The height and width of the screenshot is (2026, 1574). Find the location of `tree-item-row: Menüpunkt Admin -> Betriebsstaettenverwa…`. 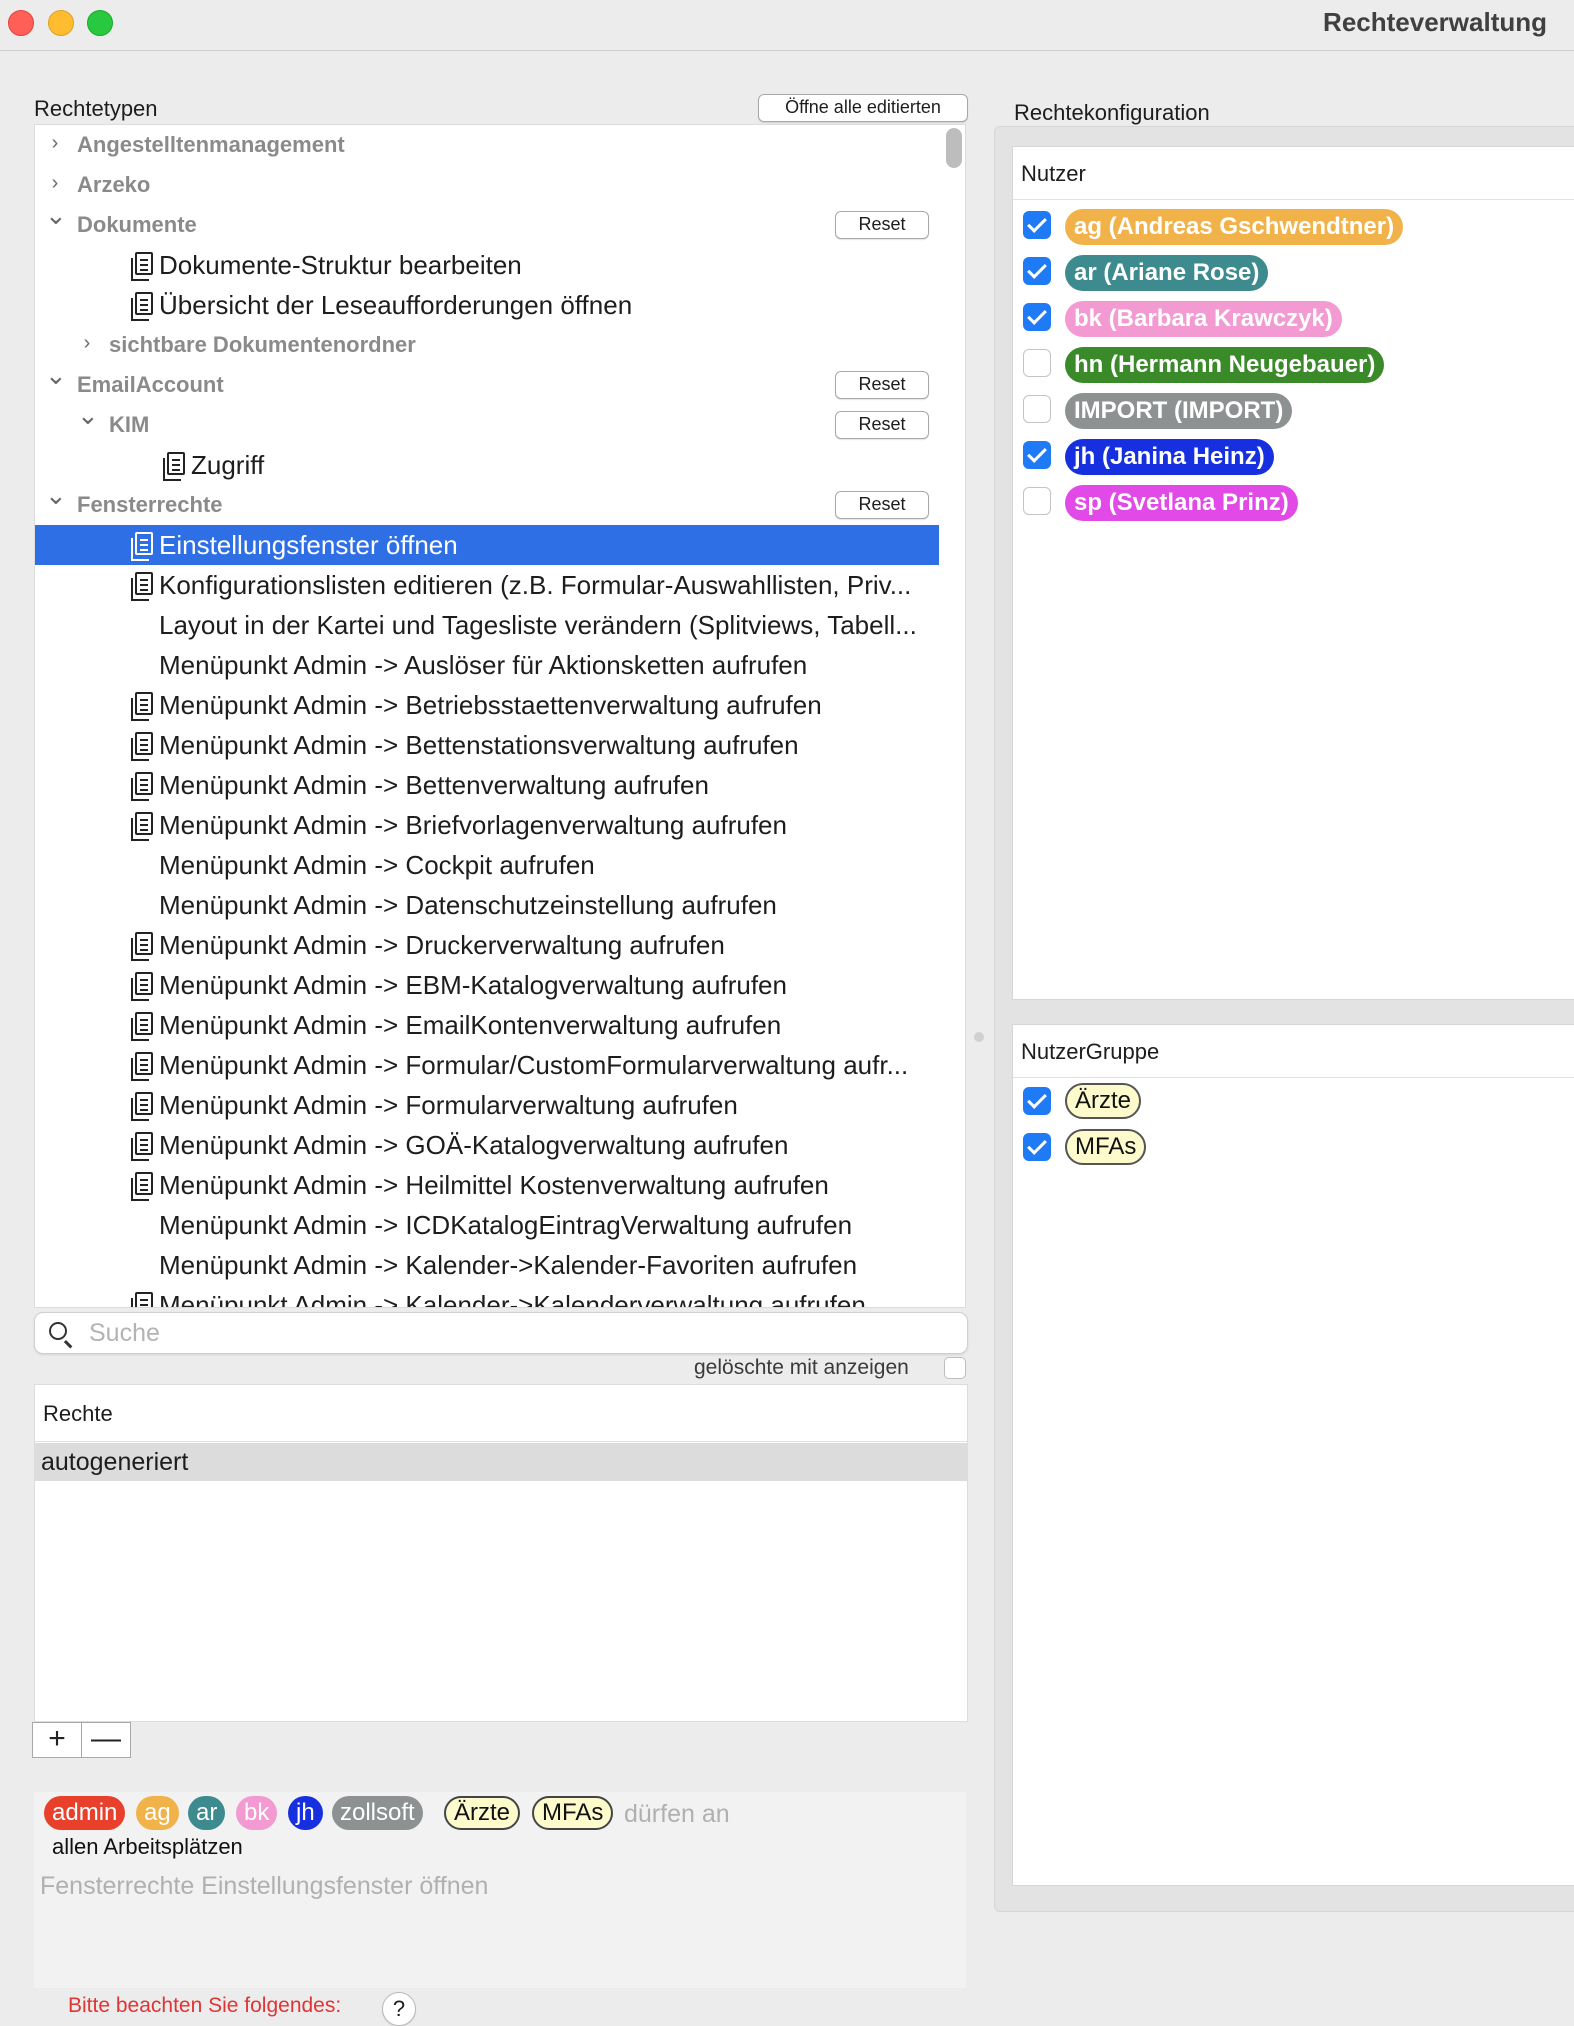

tree-item-row: Menüpunkt Admin -> Betriebsstaettenverwa… is located at coordinates (487, 705).